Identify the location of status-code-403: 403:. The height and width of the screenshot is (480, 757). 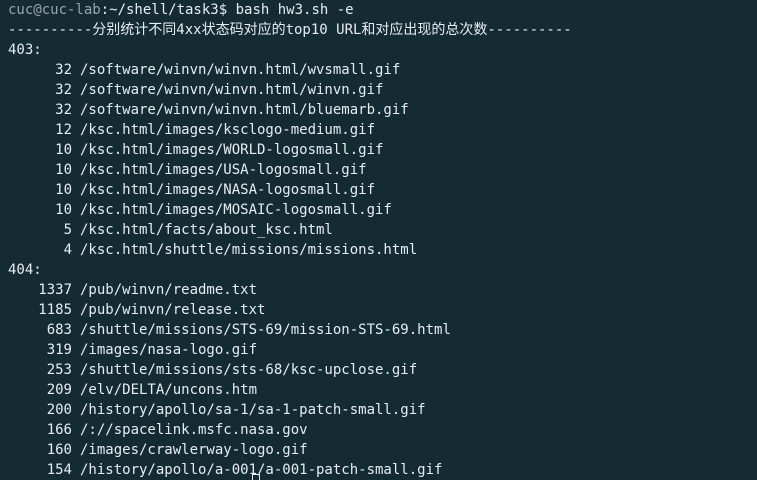
(25, 50).